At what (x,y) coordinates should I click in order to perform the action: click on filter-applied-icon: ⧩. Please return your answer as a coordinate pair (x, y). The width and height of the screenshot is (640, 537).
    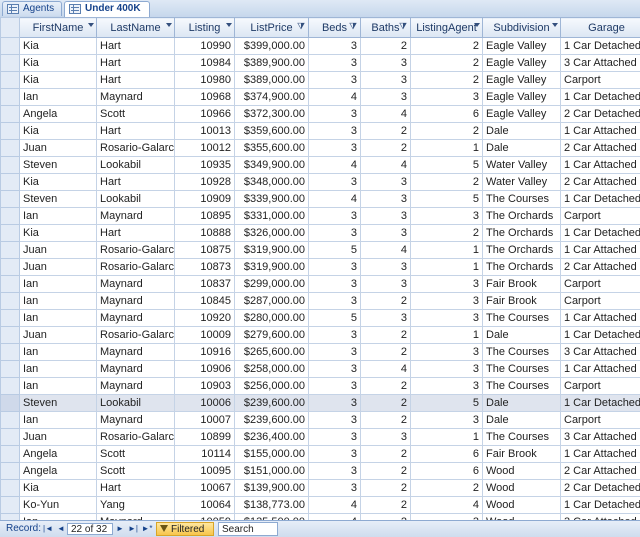
    Looking at the image, I should click on (301, 26).